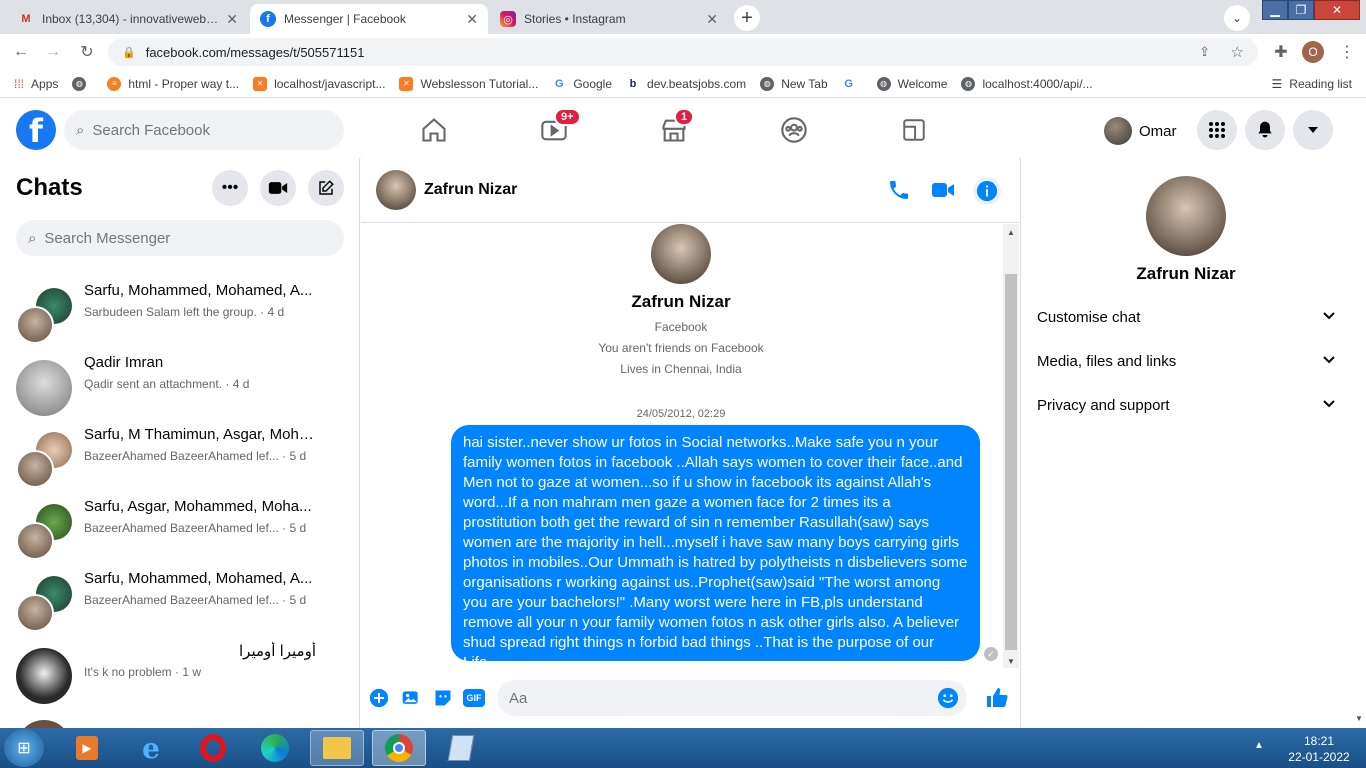  What do you see at coordinates (53, 52) in the screenshot?
I see `forward-icon: →` at bounding box center [53, 52].